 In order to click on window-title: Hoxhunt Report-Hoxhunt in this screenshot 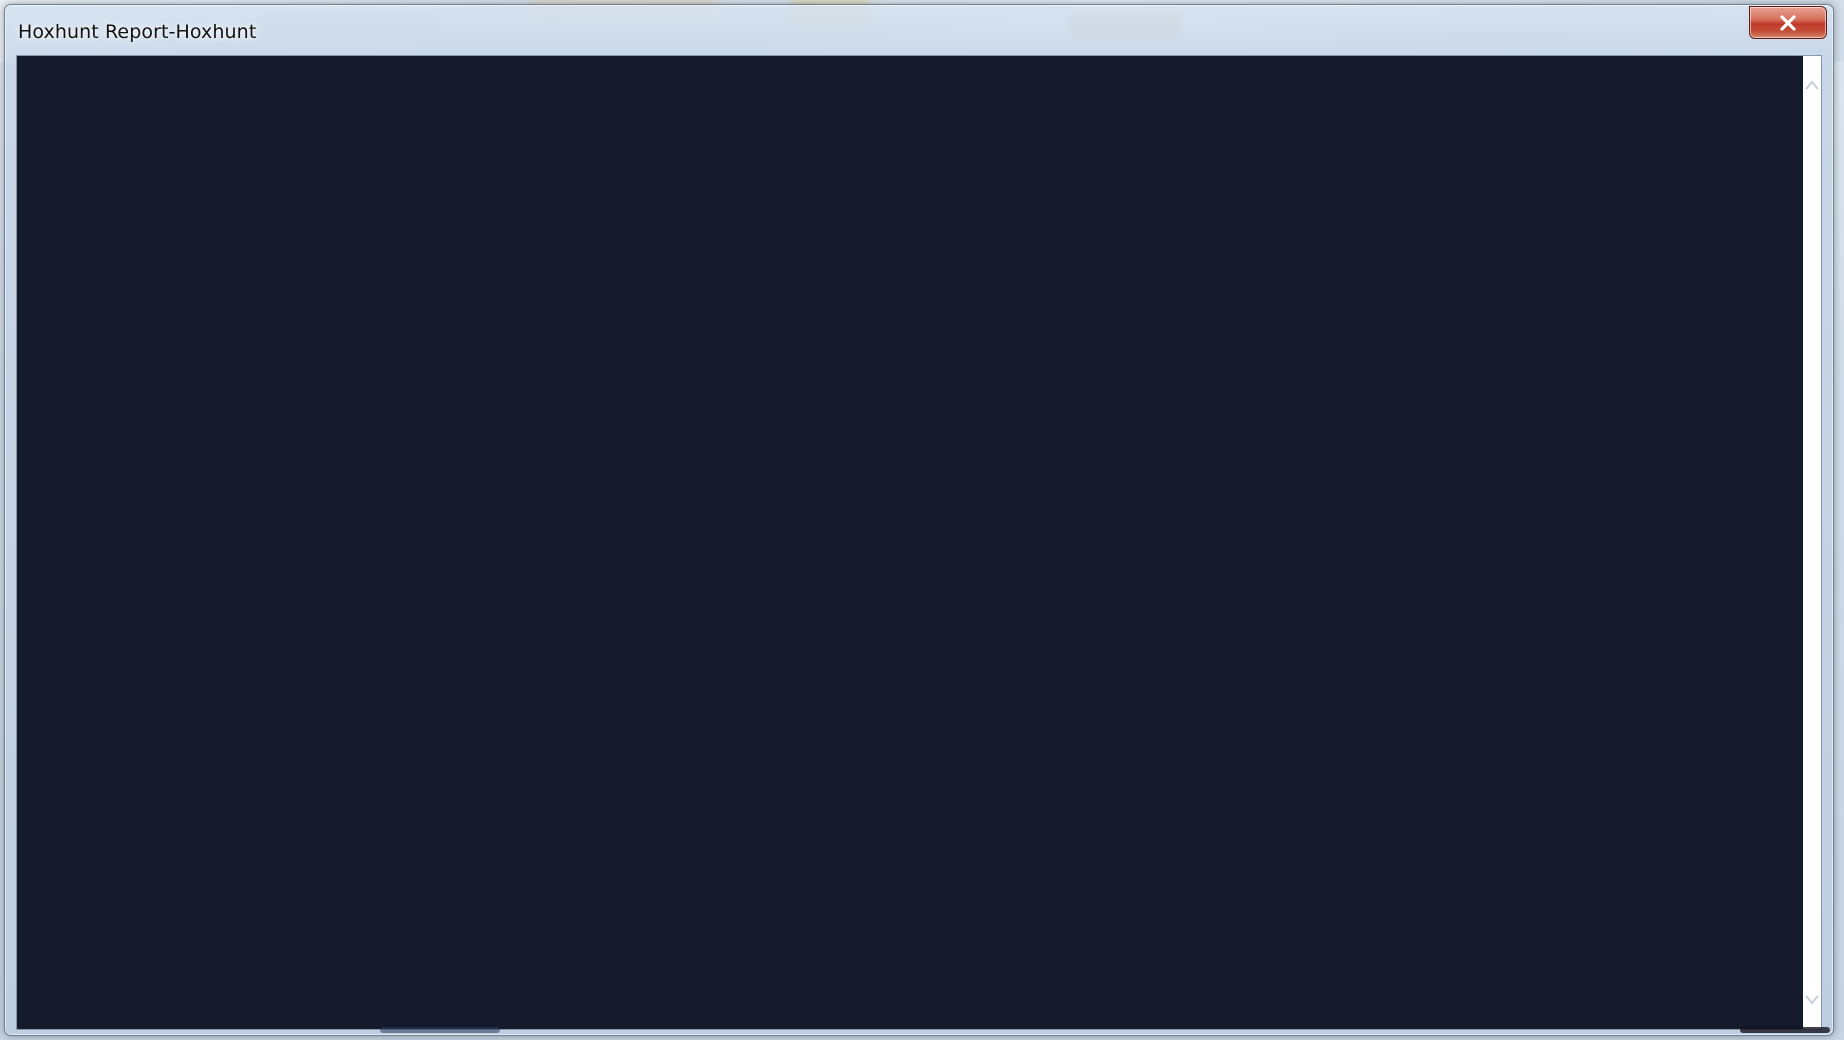, I will do `click(137, 32)`.